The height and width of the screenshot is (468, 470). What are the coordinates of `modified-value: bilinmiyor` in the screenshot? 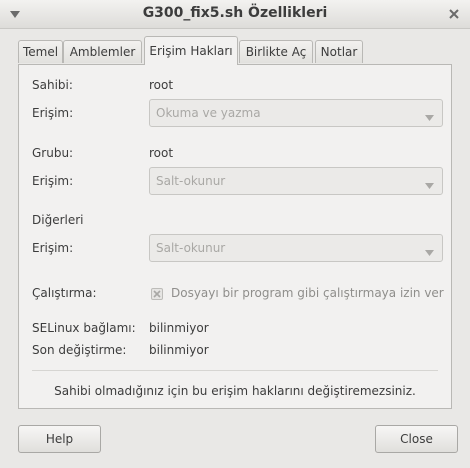 It's located at (179, 350).